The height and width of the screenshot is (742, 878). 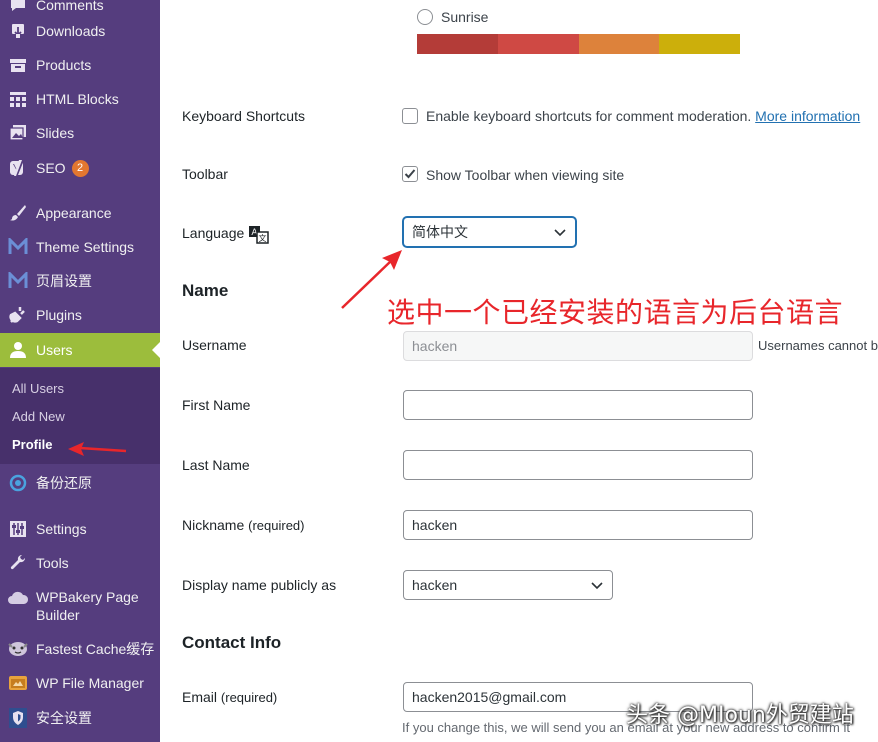 What do you see at coordinates (80, 247) in the screenshot?
I see `sidebar-item-theme-settings: Theme Settings` at bounding box center [80, 247].